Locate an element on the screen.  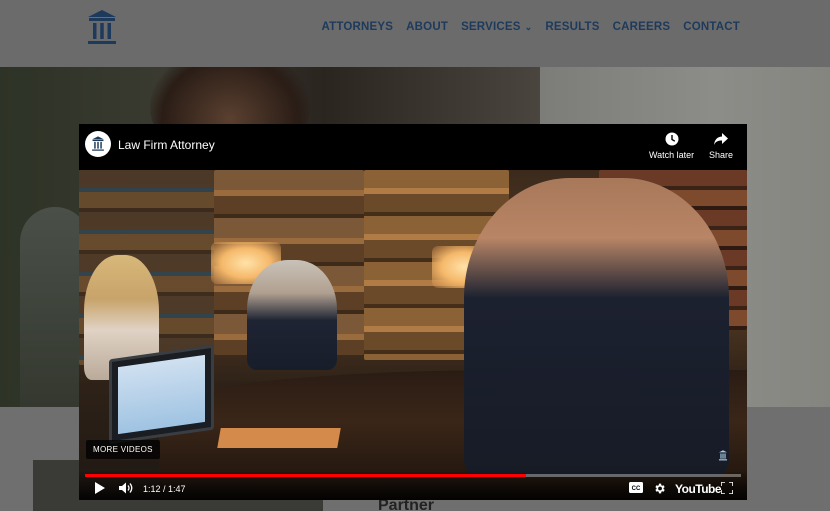
documents is located at coordinates (279, 438).